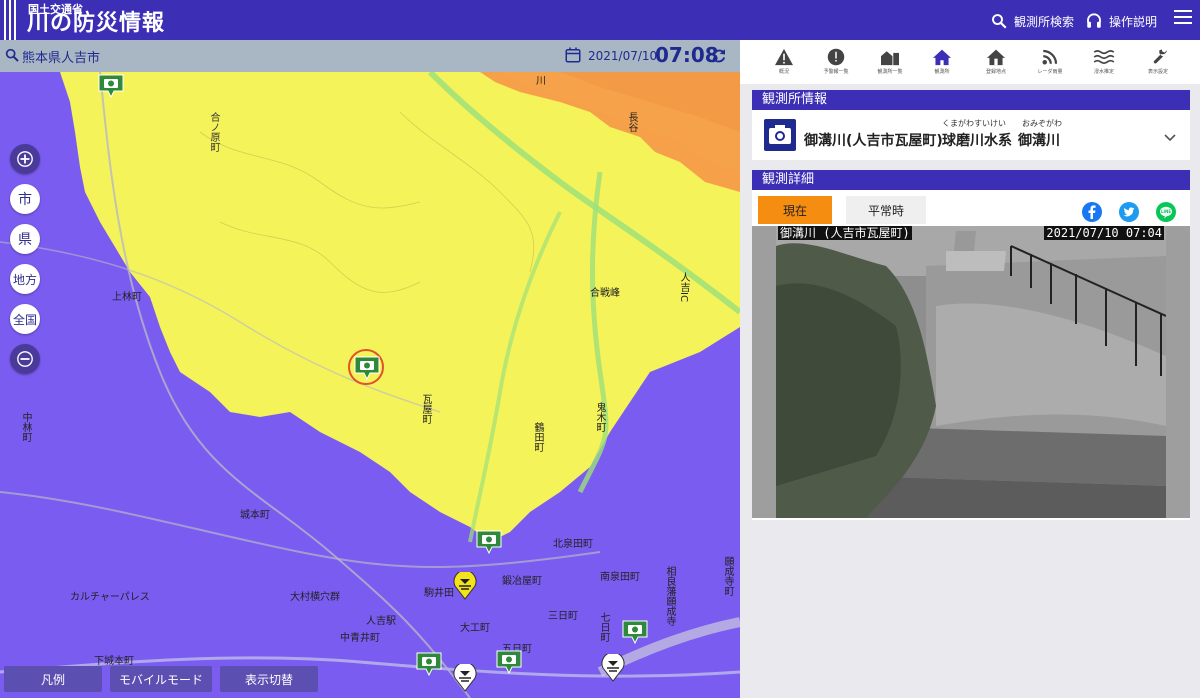 This screenshot has height=698, width=1200. Describe the element at coordinates (25, 239) in the screenshot. I see `scale-prefecture-button: 県` at that location.